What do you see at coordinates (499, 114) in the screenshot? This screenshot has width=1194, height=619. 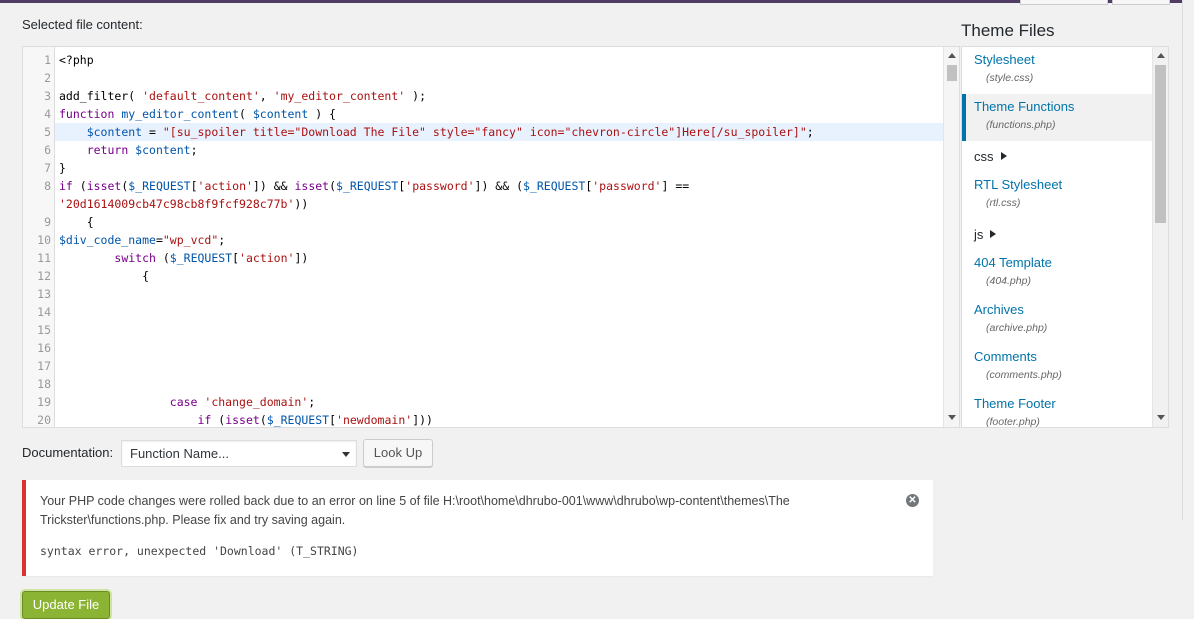 I see `code-text: function my_editor_content( $content ) {` at bounding box center [499, 114].